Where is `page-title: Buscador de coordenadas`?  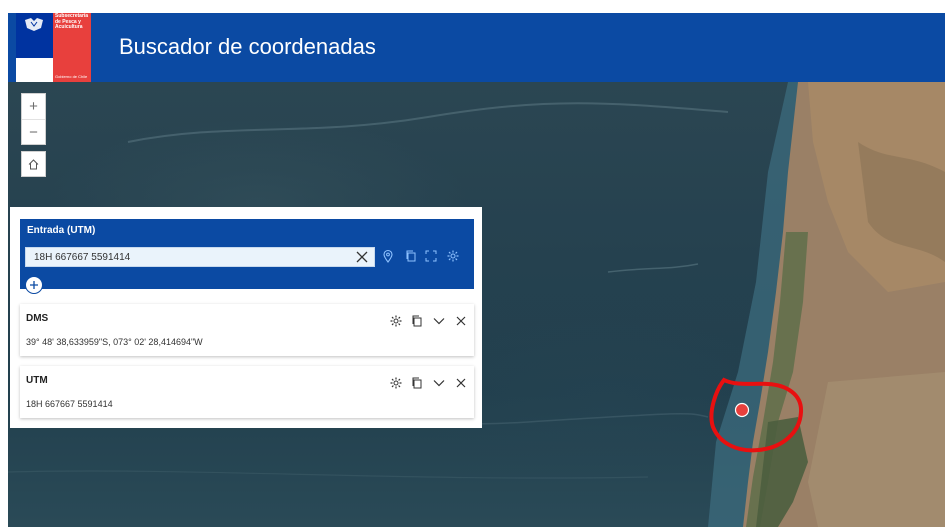
page-title: Buscador de coordenadas is located at coordinates (247, 46).